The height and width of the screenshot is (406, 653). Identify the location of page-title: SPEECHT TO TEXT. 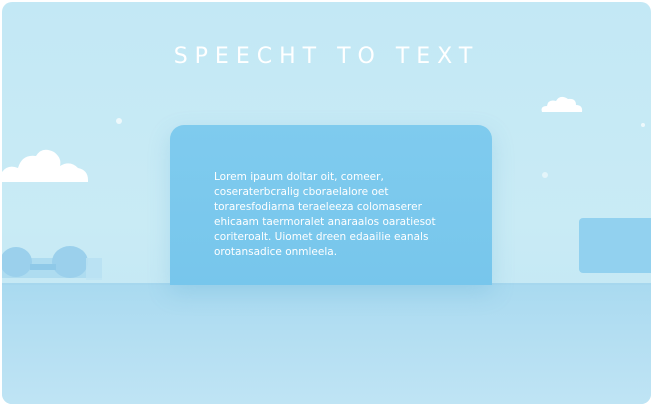
(326, 56).